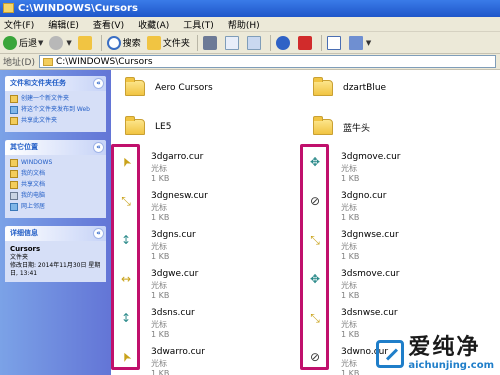  I want to click on undo-icon, so click(282, 42).